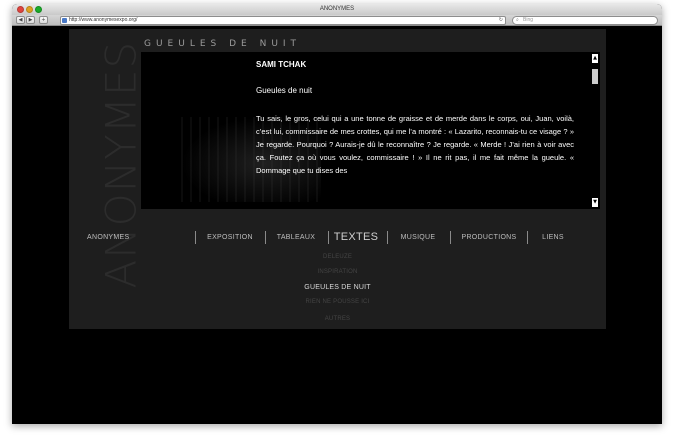 Image resolution: width=675 pixels, height=445 pixels. What do you see at coordinates (20, 9) in the screenshot?
I see `close-window-icon` at bounding box center [20, 9].